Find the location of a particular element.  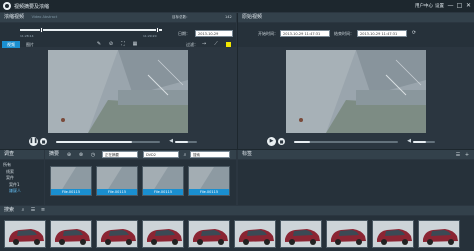

tab-video: 视频 is located at coordinates (11, 44).